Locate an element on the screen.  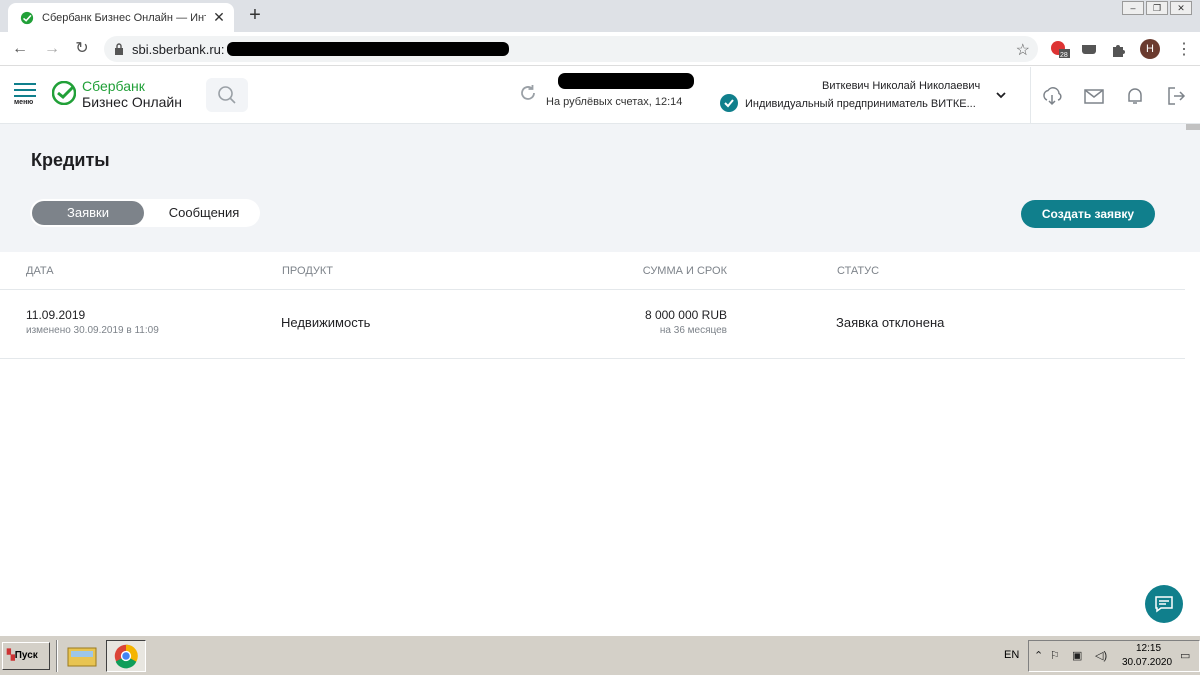
start-button: ▚Пуск is located at coordinates (26, 656).